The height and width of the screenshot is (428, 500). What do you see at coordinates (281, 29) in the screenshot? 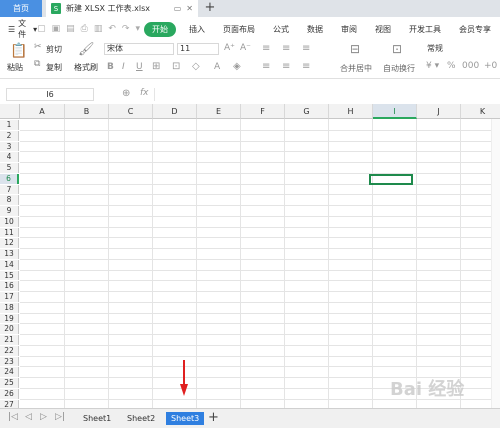
I see `menu-formula: 公式` at bounding box center [281, 29].